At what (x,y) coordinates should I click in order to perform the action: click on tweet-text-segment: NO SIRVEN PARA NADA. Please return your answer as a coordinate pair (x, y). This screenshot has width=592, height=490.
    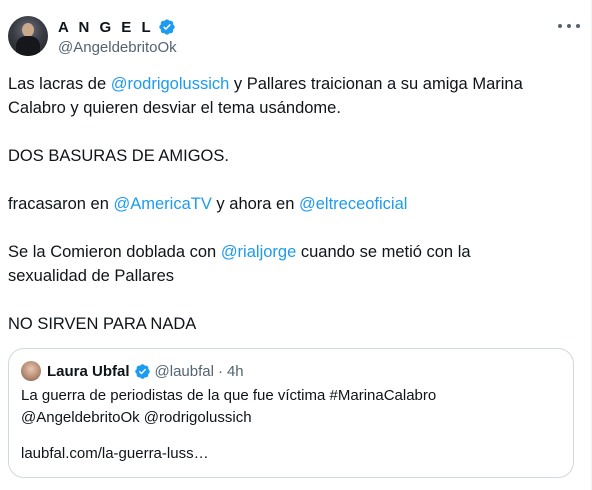
    Looking at the image, I should click on (102, 324).